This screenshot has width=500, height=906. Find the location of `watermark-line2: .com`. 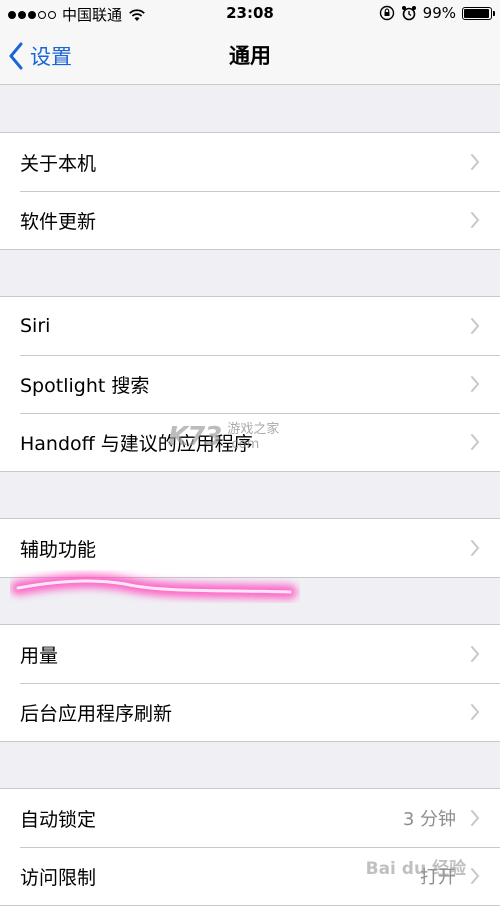

watermark-line2: .com is located at coordinates (243, 444).